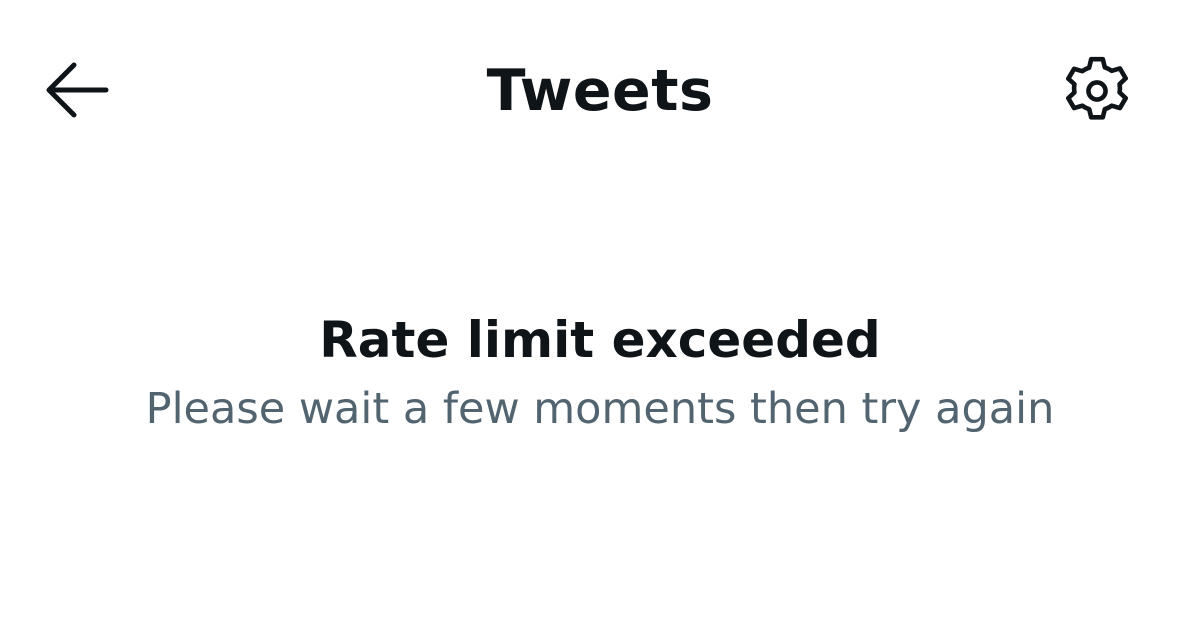  Describe the element at coordinates (600, 409) in the screenshot. I see `message-subtitle: Please wait a few moments then try again` at that location.